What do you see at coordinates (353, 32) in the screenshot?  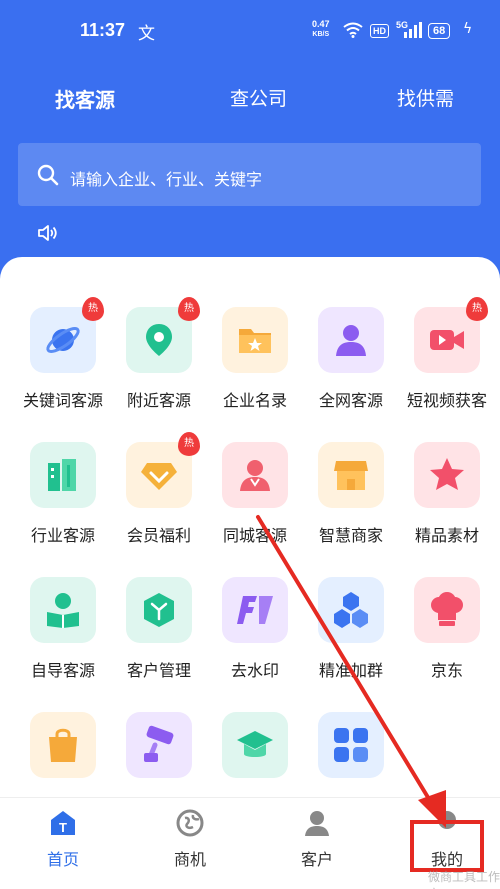 I see `wifi-icon` at bounding box center [353, 32].